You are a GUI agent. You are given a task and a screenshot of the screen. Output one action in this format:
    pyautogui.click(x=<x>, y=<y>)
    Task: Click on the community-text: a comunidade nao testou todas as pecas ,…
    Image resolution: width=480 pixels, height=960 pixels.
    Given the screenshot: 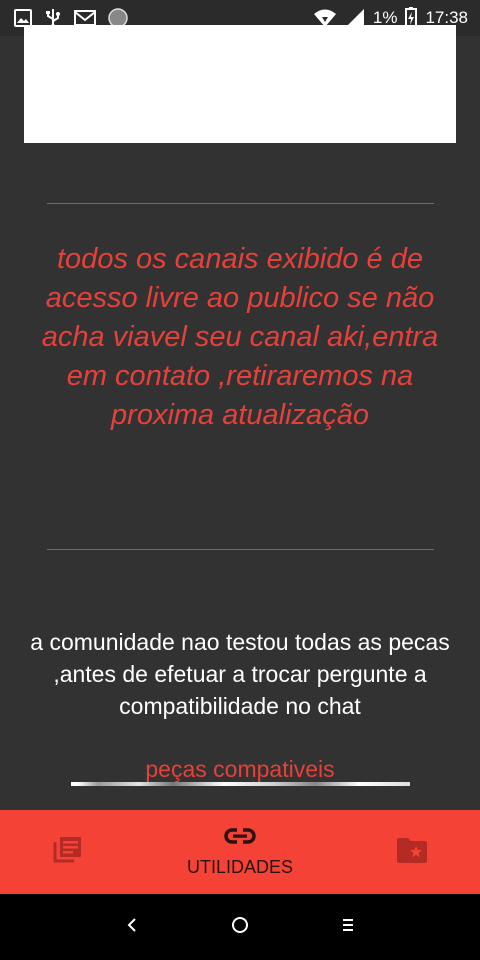 What is the action you would take?
    pyautogui.click(x=240, y=674)
    